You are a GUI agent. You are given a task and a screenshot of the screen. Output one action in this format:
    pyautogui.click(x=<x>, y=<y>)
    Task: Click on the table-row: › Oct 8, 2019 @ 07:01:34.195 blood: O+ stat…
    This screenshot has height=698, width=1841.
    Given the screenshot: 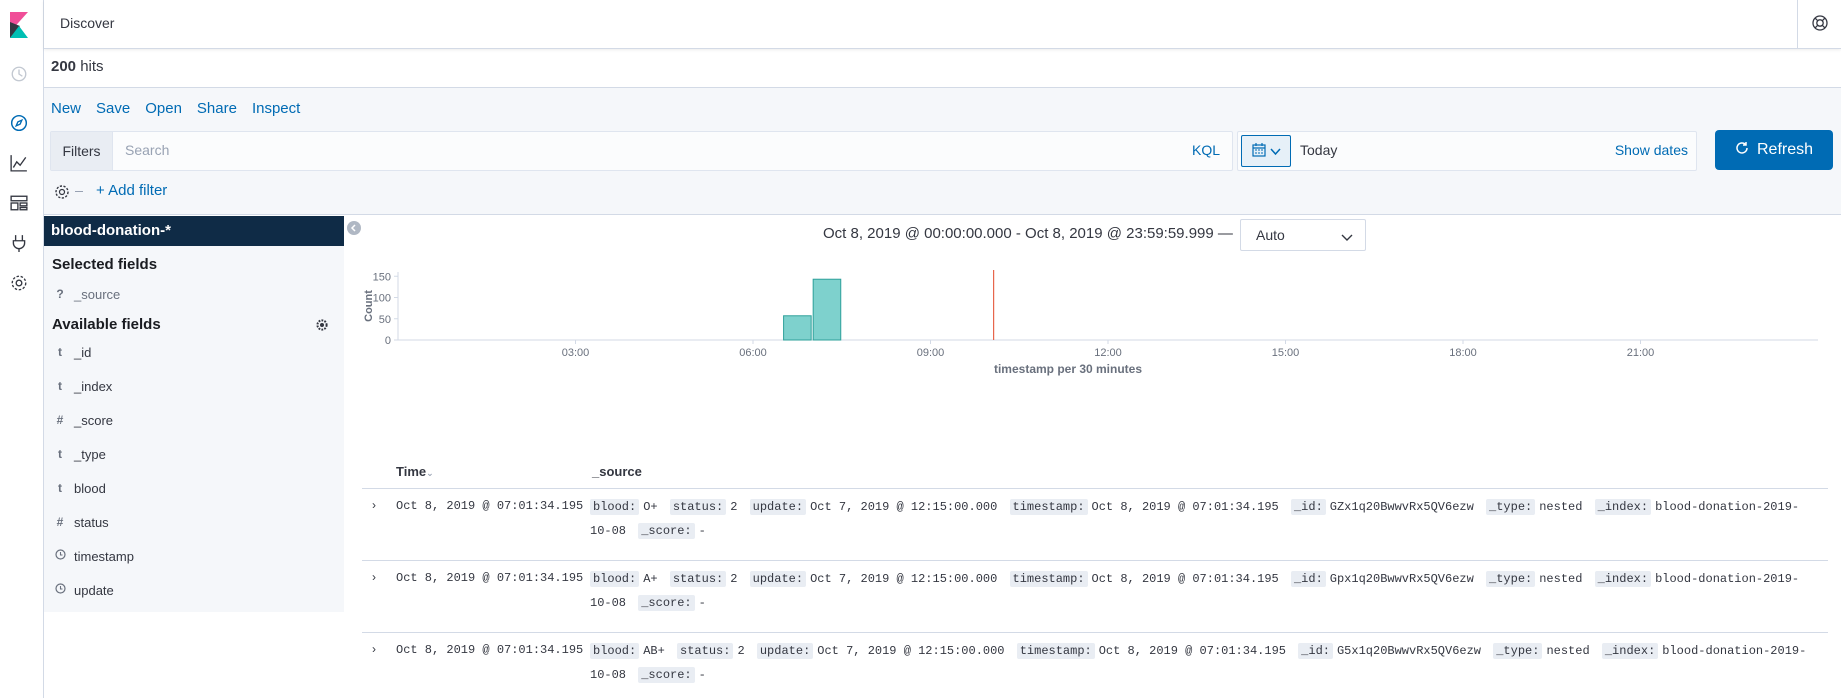 What is the action you would take?
    pyautogui.click(x=1095, y=525)
    